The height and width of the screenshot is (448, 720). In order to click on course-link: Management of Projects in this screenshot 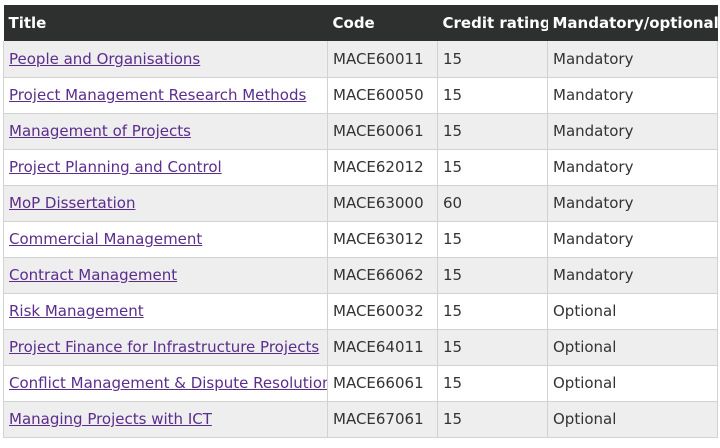, I will do `click(100, 131)`.